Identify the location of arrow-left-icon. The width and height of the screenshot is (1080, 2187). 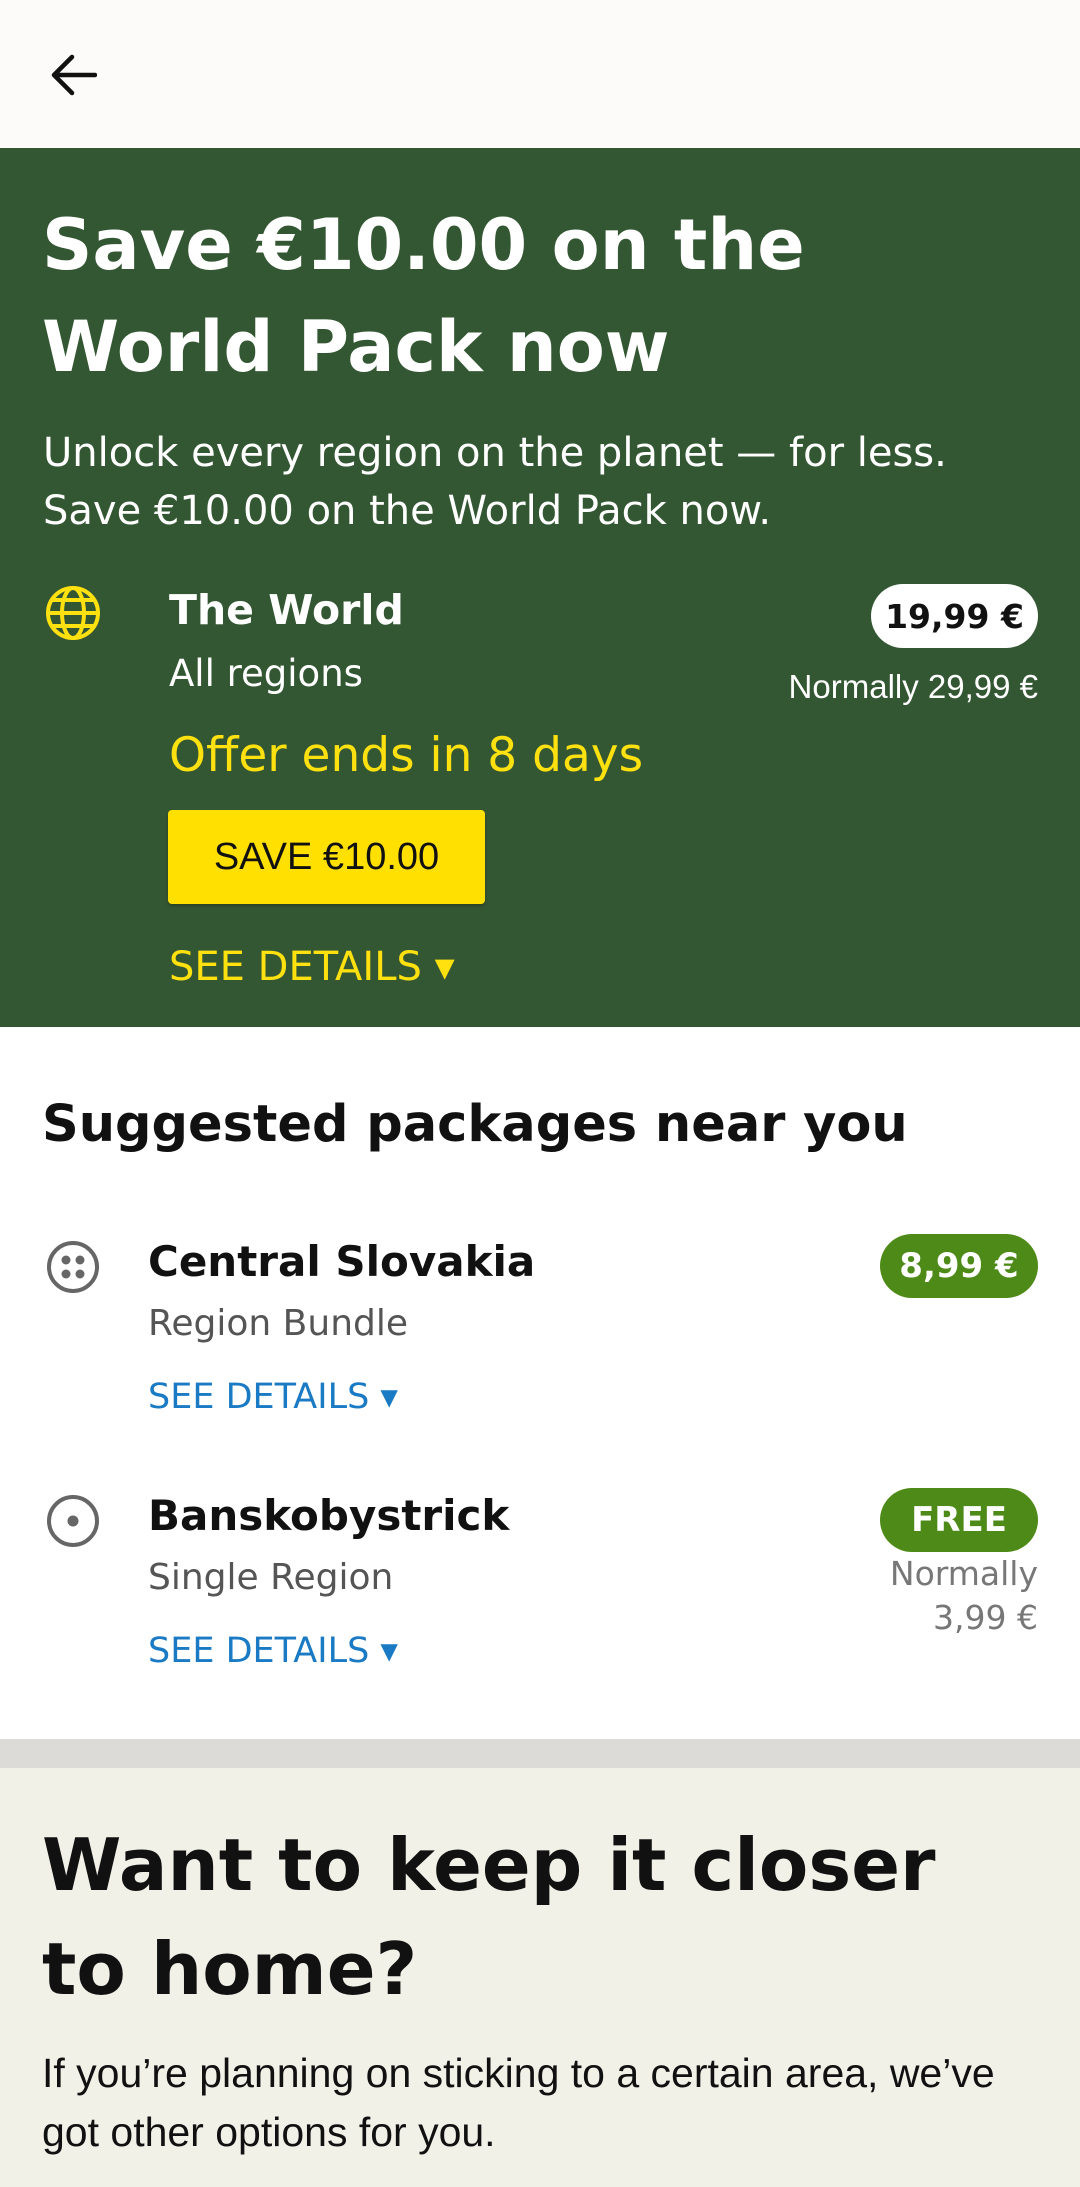
(74, 75).